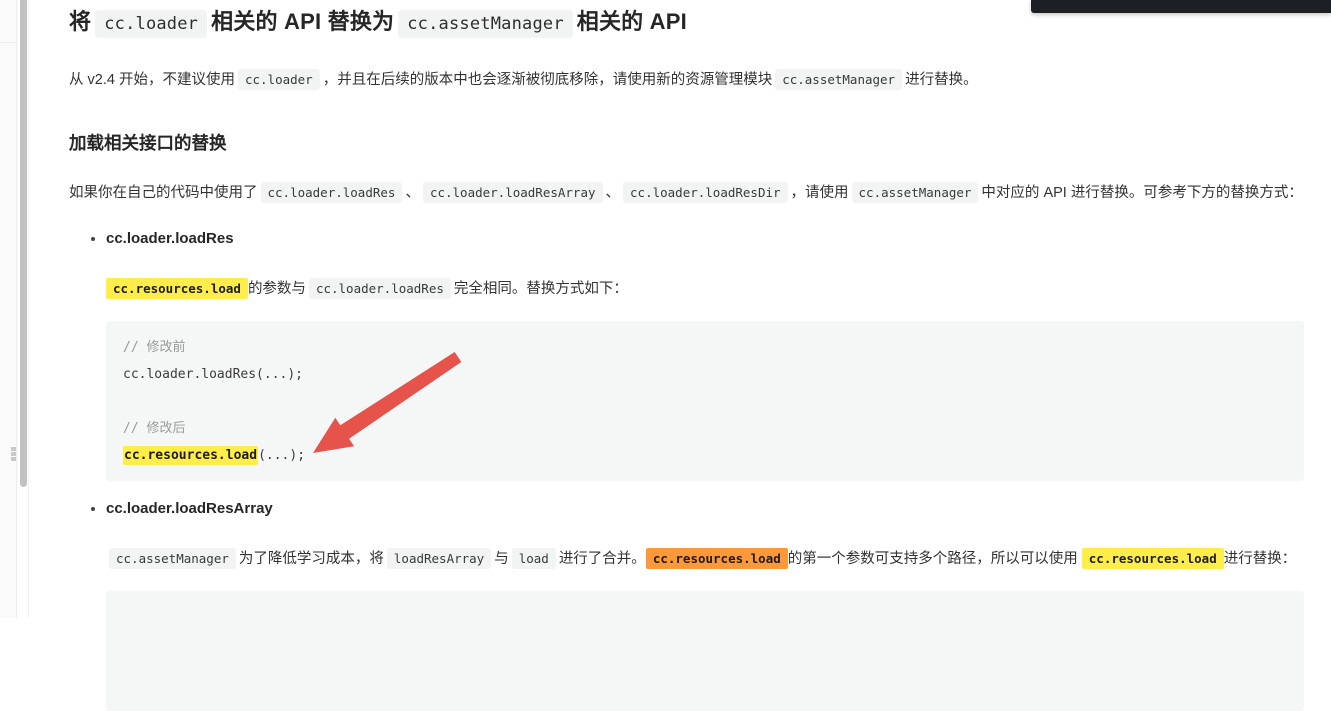 This screenshot has height=711, width=1331. Describe the element at coordinates (151, 24) in the screenshot. I see `title-inline-code: cc.loader` at that location.